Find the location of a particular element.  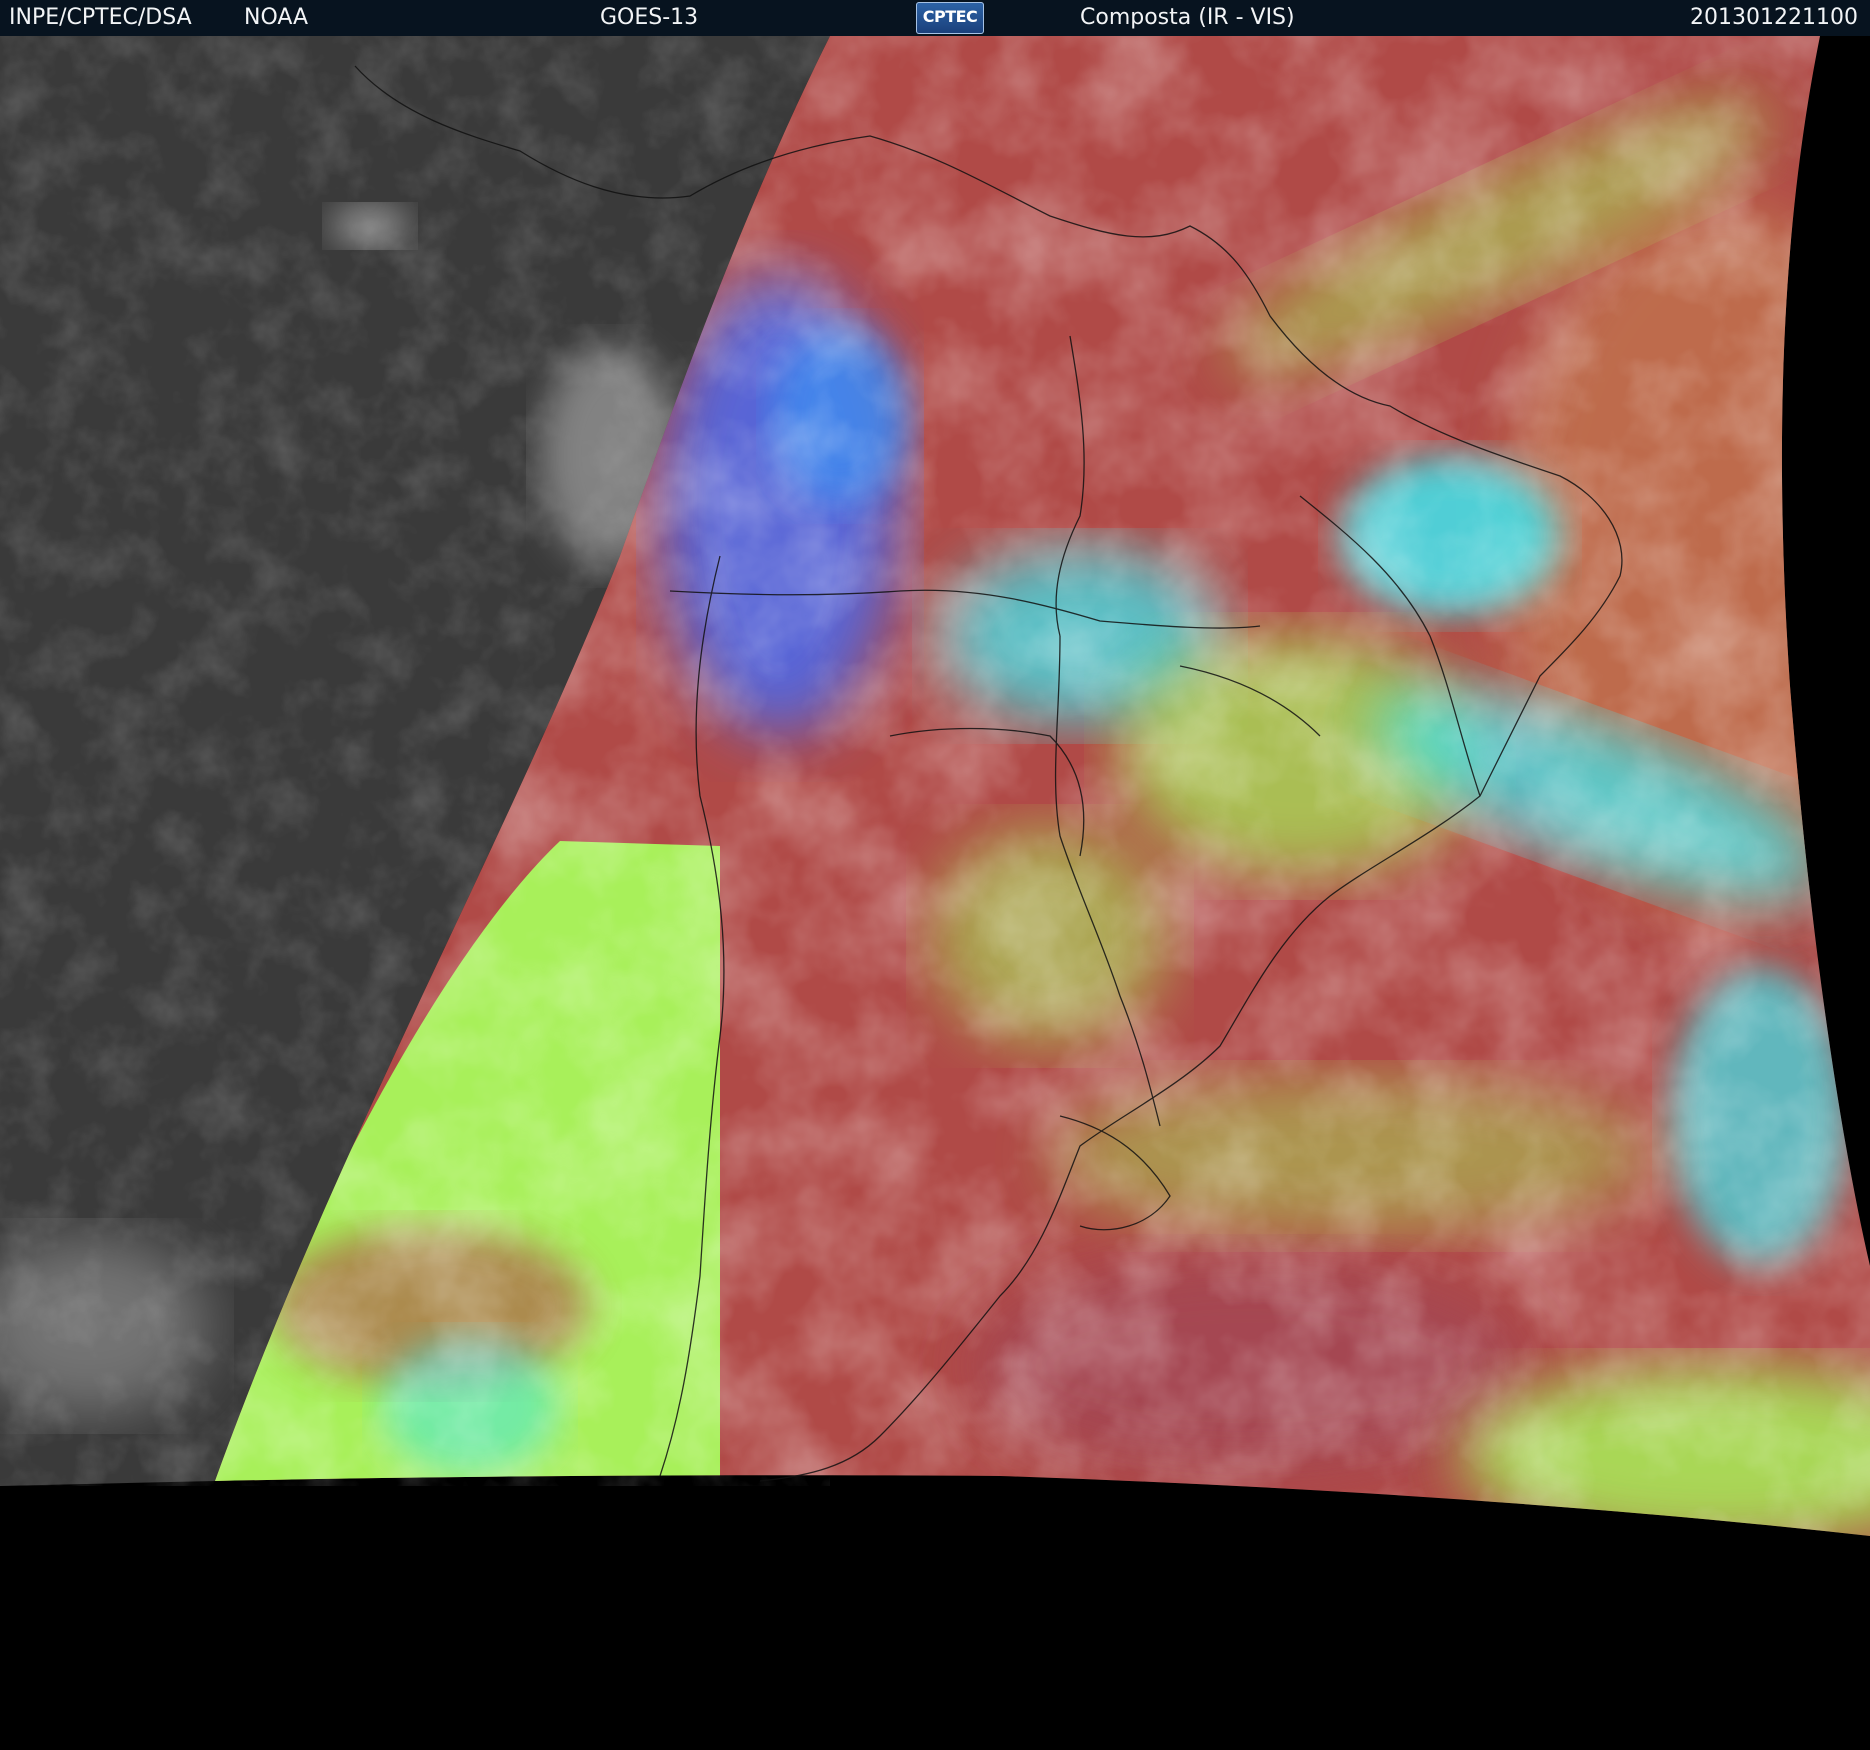

agency-label: INPE/CPTEC/DSA is located at coordinates (100, 17).